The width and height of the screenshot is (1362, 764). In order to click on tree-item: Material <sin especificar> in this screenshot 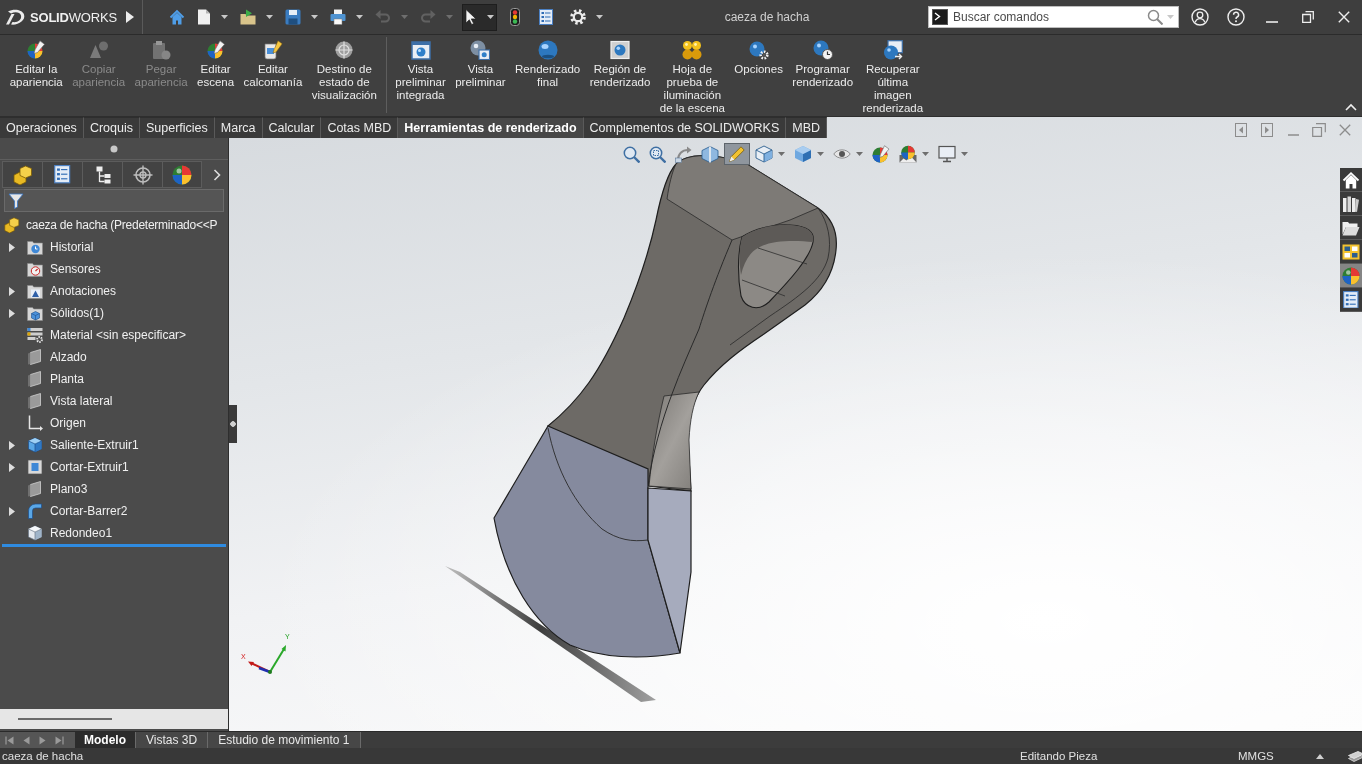, I will do `click(93, 335)`.